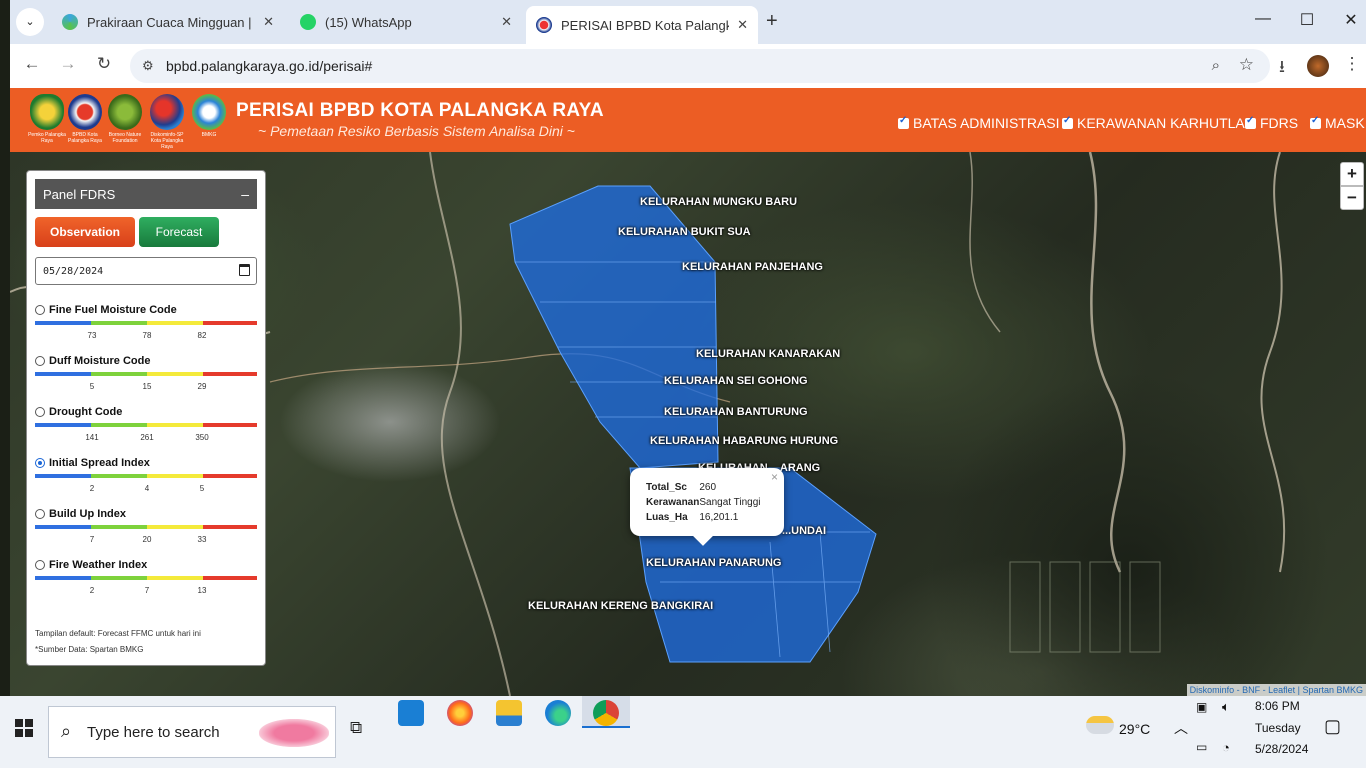 Image resolution: width=1366 pixels, height=768 pixels. What do you see at coordinates (1181, 728) in the screenshot?
I see `tray-chevron-icon: ︿` at bounding box center [1181, 728].